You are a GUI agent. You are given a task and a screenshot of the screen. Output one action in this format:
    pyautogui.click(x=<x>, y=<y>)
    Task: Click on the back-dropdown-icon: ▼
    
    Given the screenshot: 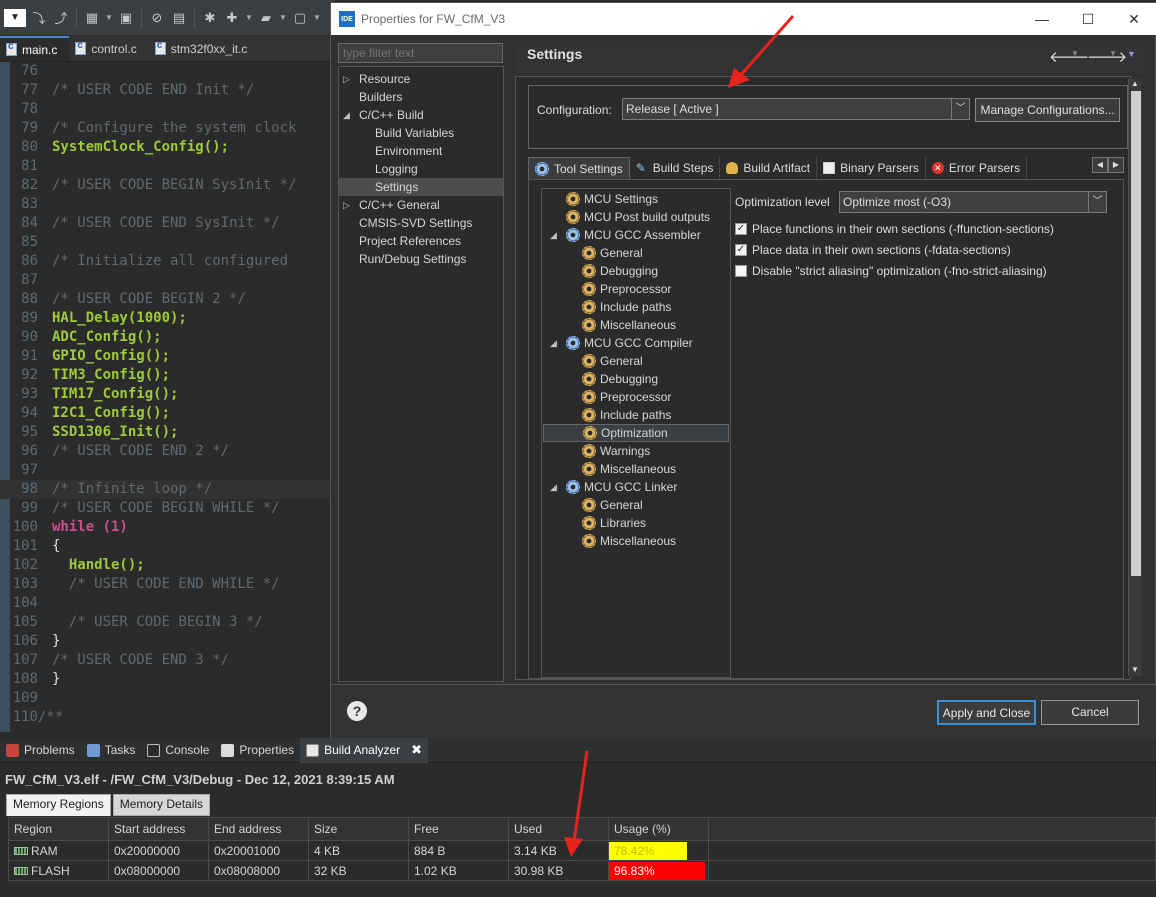 What is the action you would take?
    pyautogui.click(x=1075, y=53)
    